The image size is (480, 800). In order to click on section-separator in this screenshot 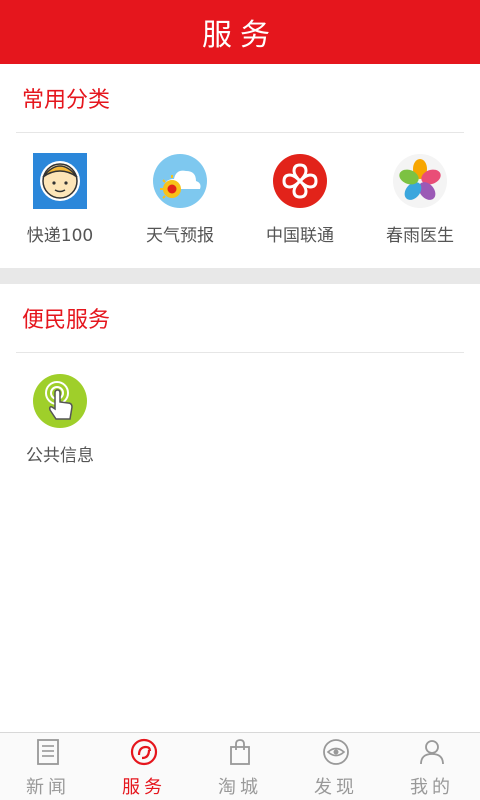, I will do `click(240, 276)`.